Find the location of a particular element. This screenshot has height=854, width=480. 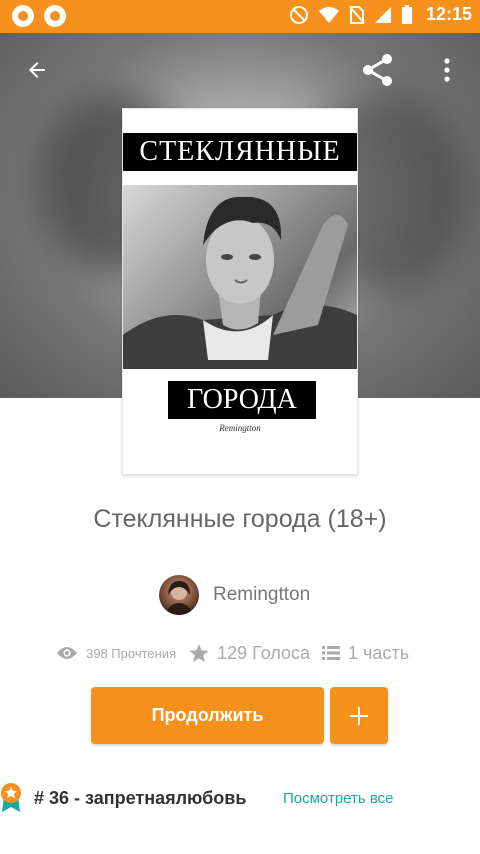

more-vert-icon is located at coordinates (447, 70).